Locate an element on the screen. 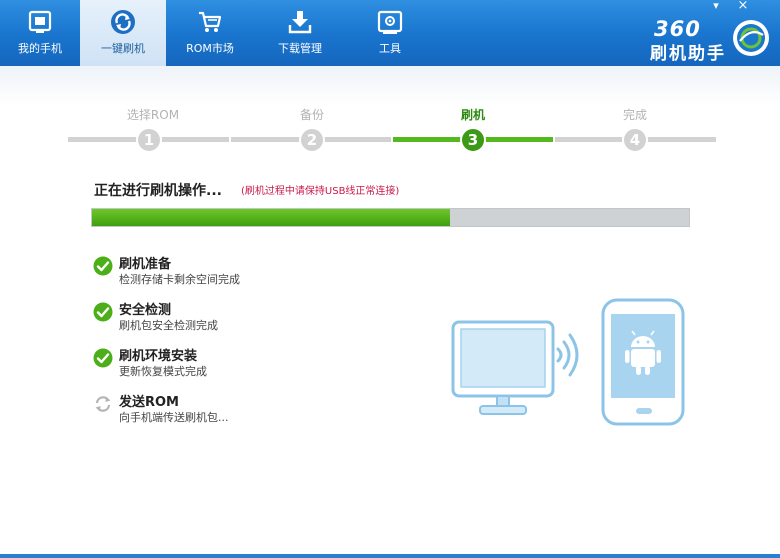 The height and width of the screenshot is (558, 780). task-description: 检测存储卡剩余空间完成 is located at coordinates (179, 279).